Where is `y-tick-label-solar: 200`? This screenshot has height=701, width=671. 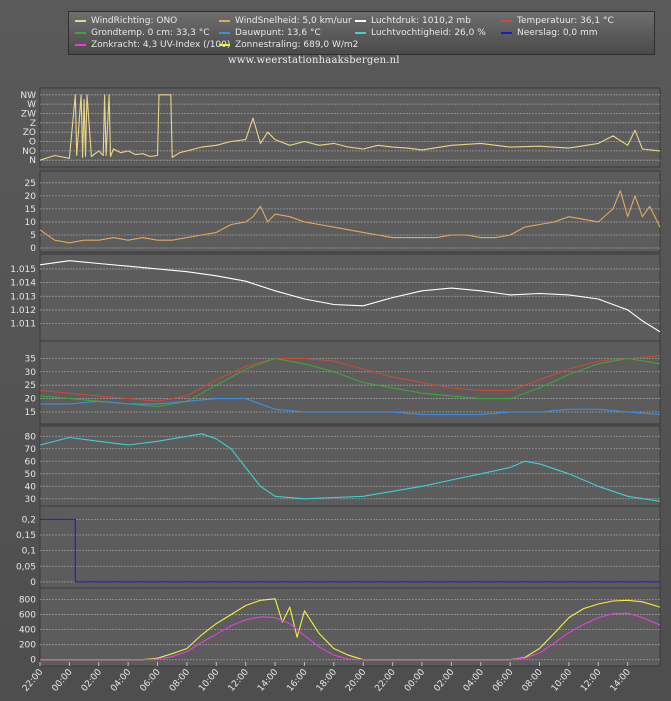
y-tick-label-solar: 200 is located at coordinates (27, 646).